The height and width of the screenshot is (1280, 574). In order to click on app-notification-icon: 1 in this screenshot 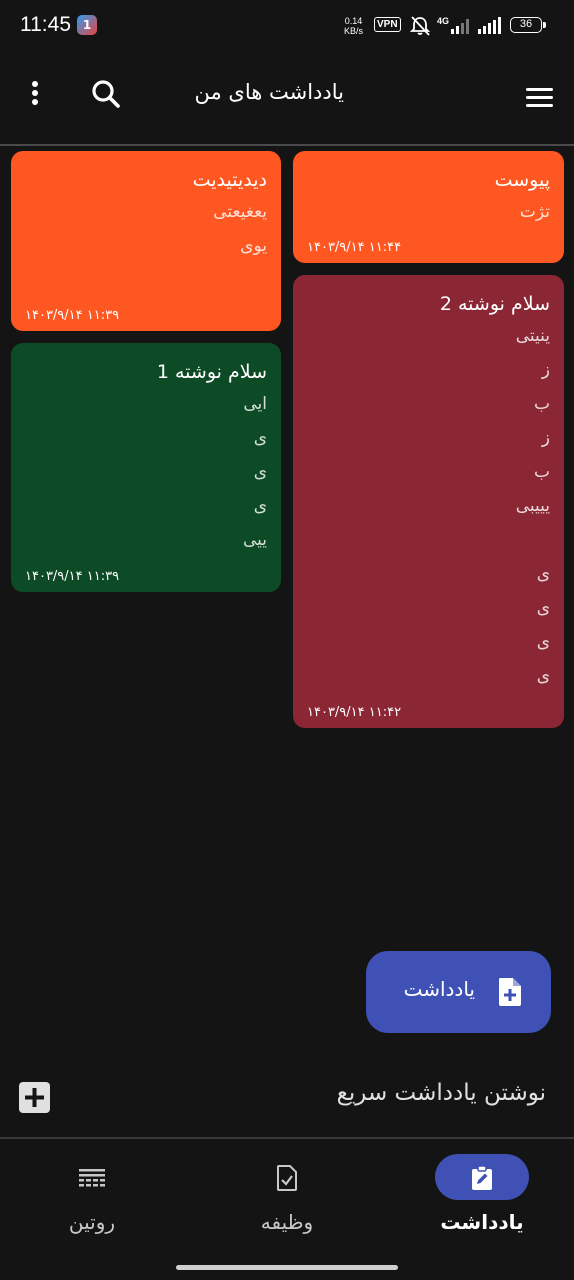, I will do `click(87, 25)`.